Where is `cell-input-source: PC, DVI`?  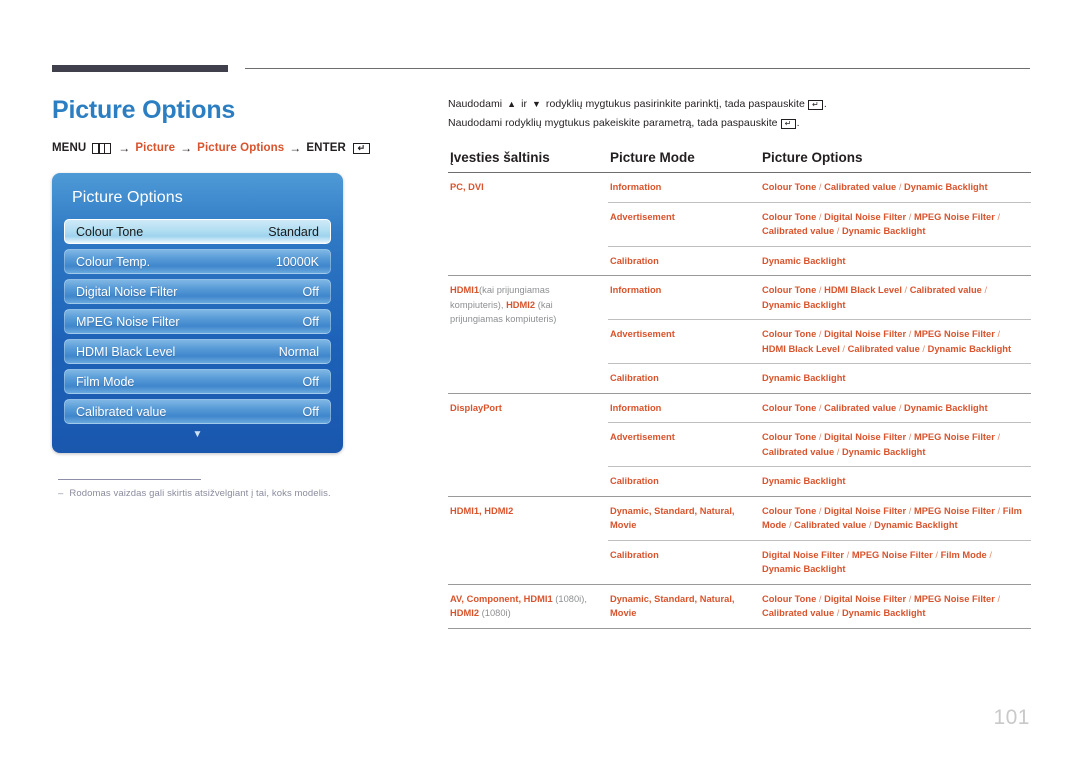 cell-input-source: PC, DVI is located at coordinates (467, 187).